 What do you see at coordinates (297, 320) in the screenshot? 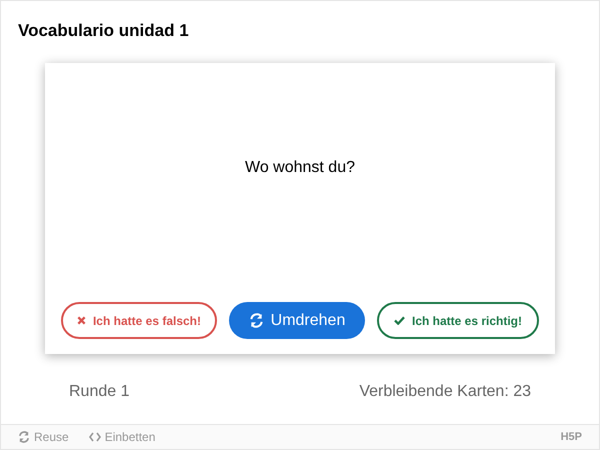
I see `flip-button: Umdrehen` at bounding box center [297, 320].